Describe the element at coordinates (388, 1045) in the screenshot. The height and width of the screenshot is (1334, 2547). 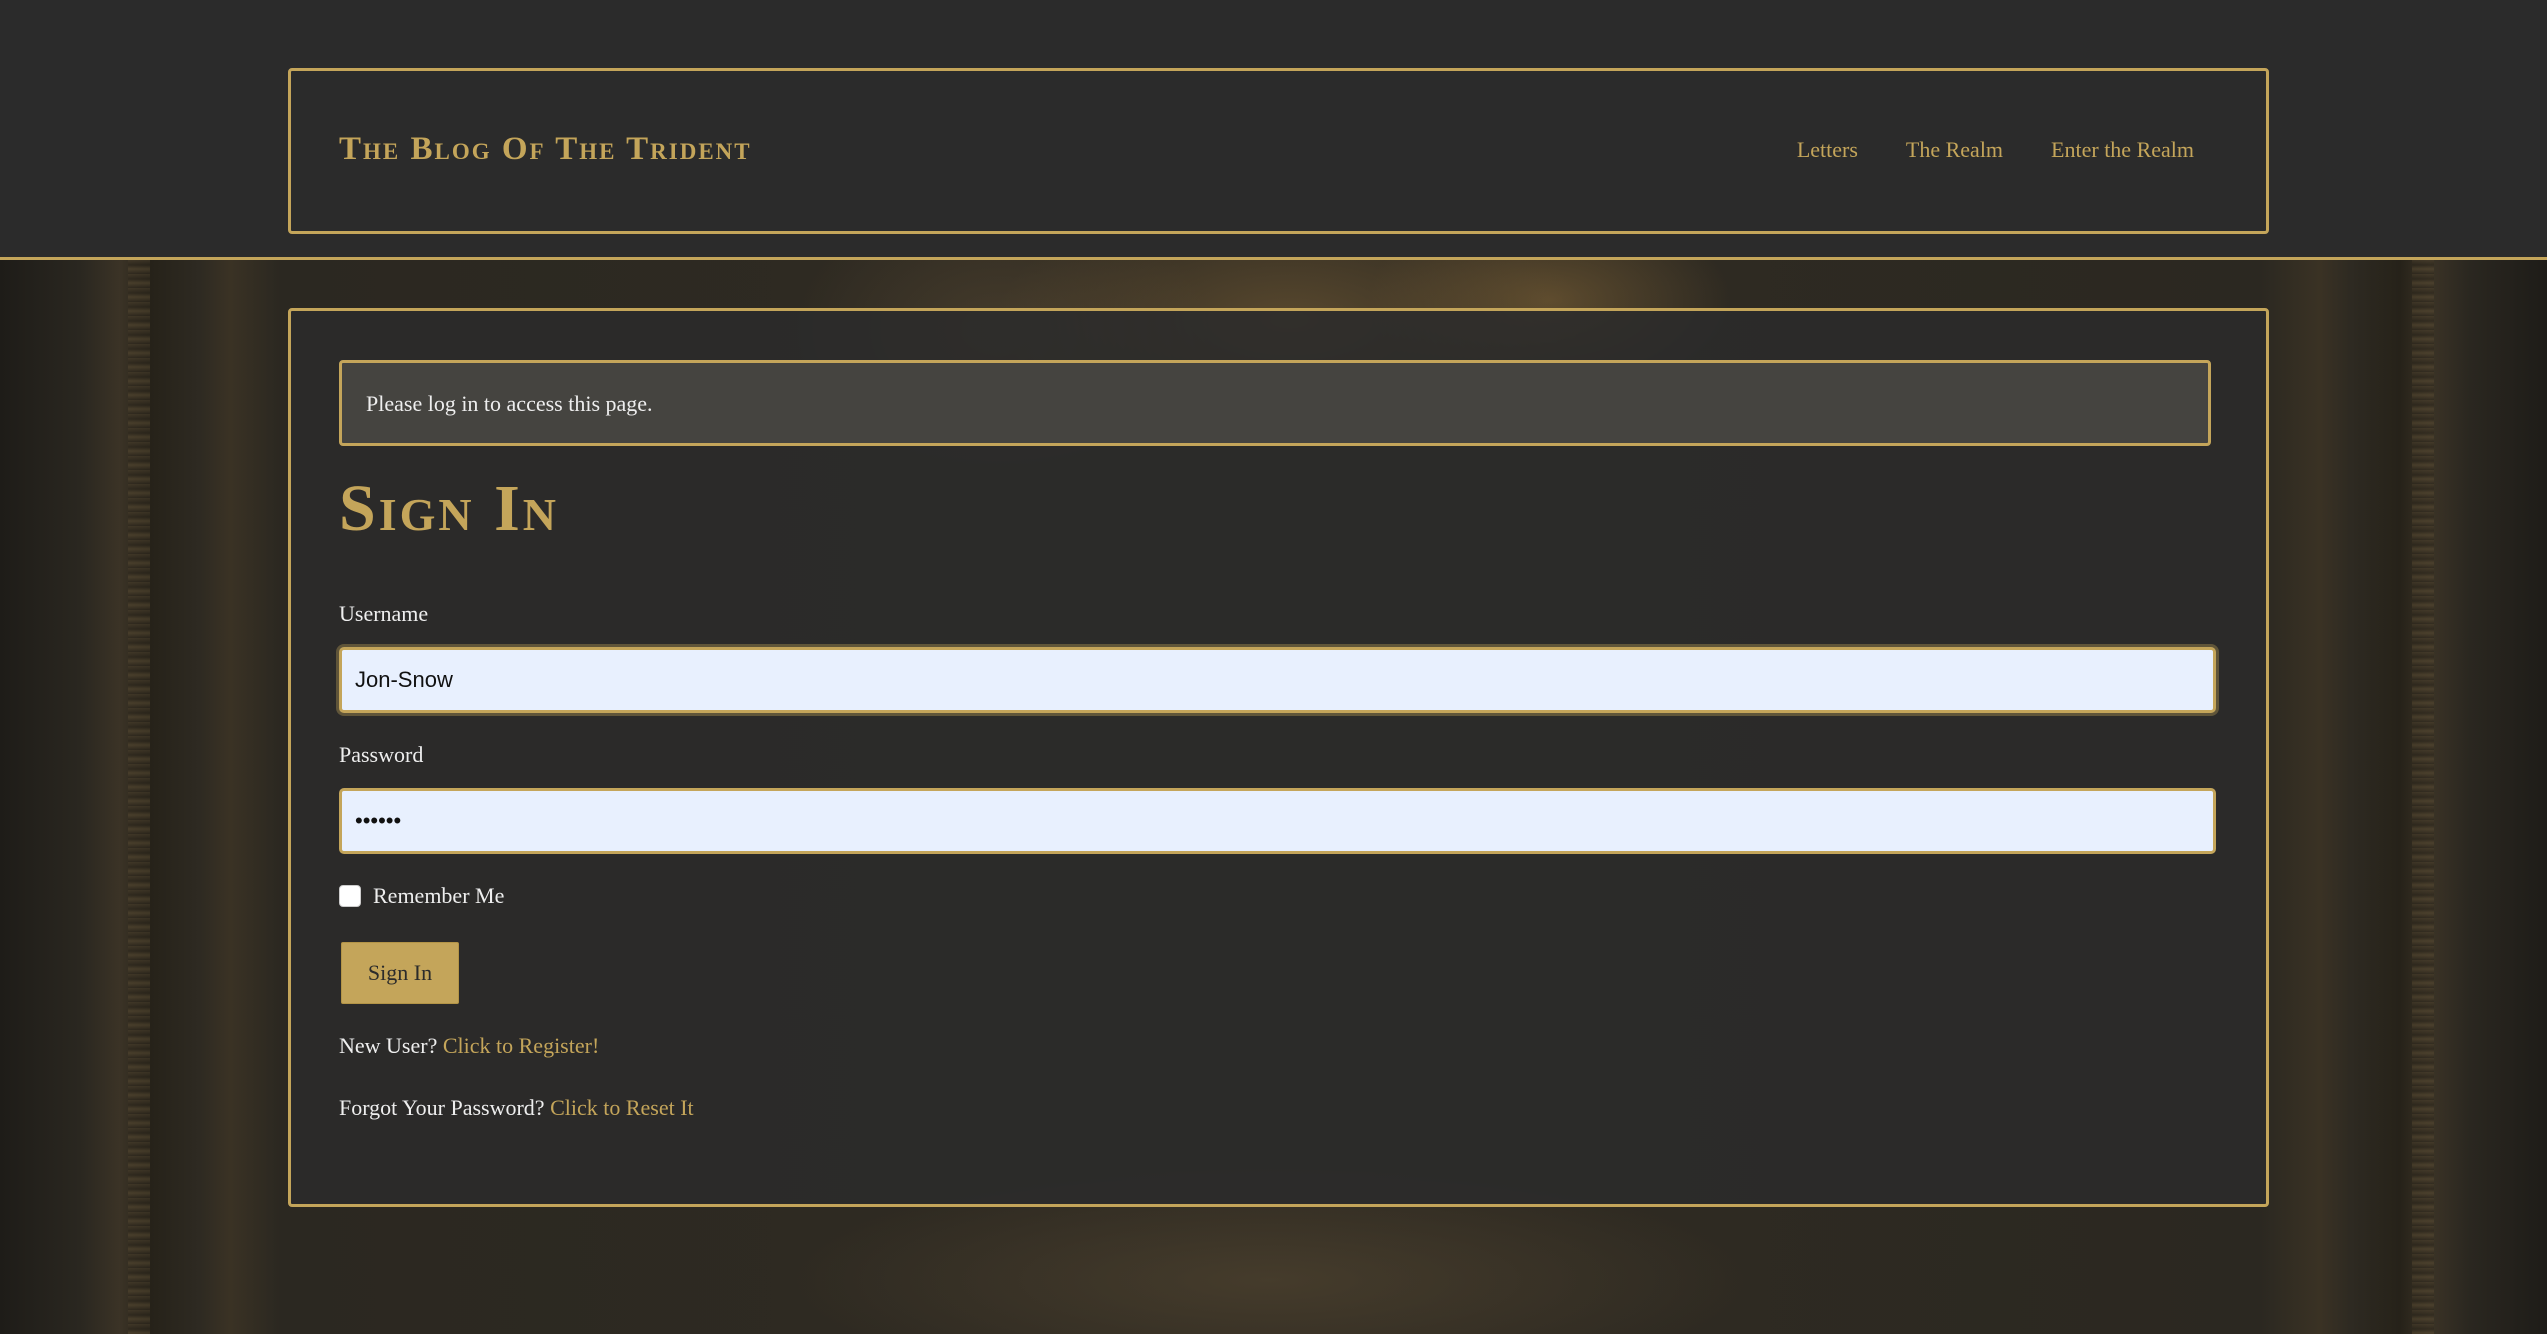
I see `register-prompt: New User?` at that location.